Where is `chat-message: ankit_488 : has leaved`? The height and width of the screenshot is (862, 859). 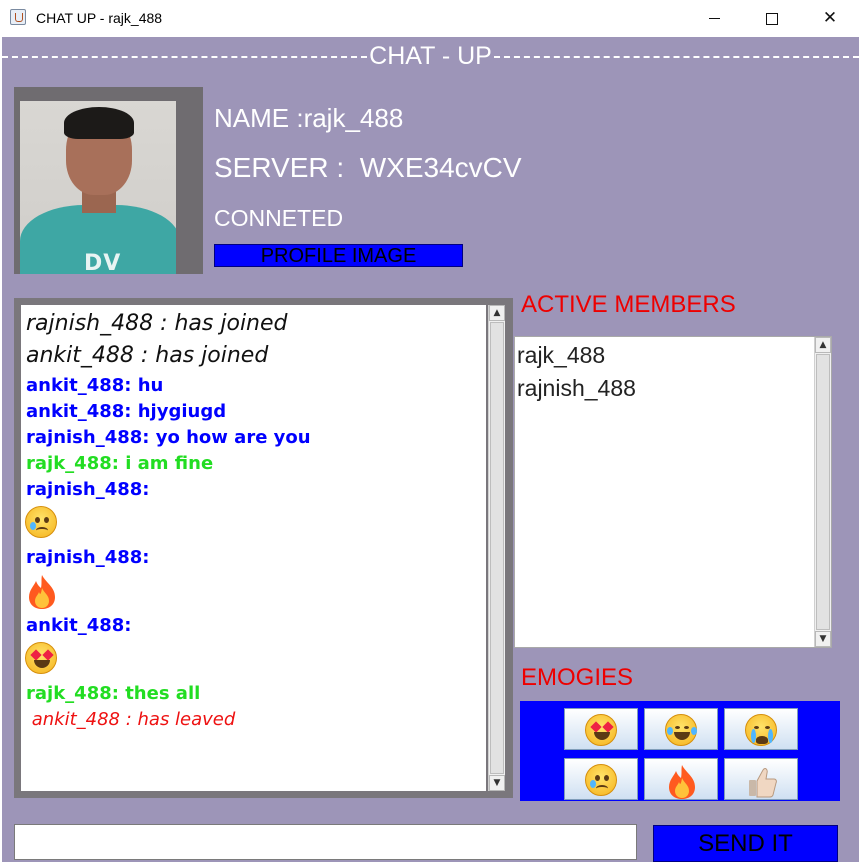
chat-message: ankit_488 : has leaved is located at coordinates (131, 719).